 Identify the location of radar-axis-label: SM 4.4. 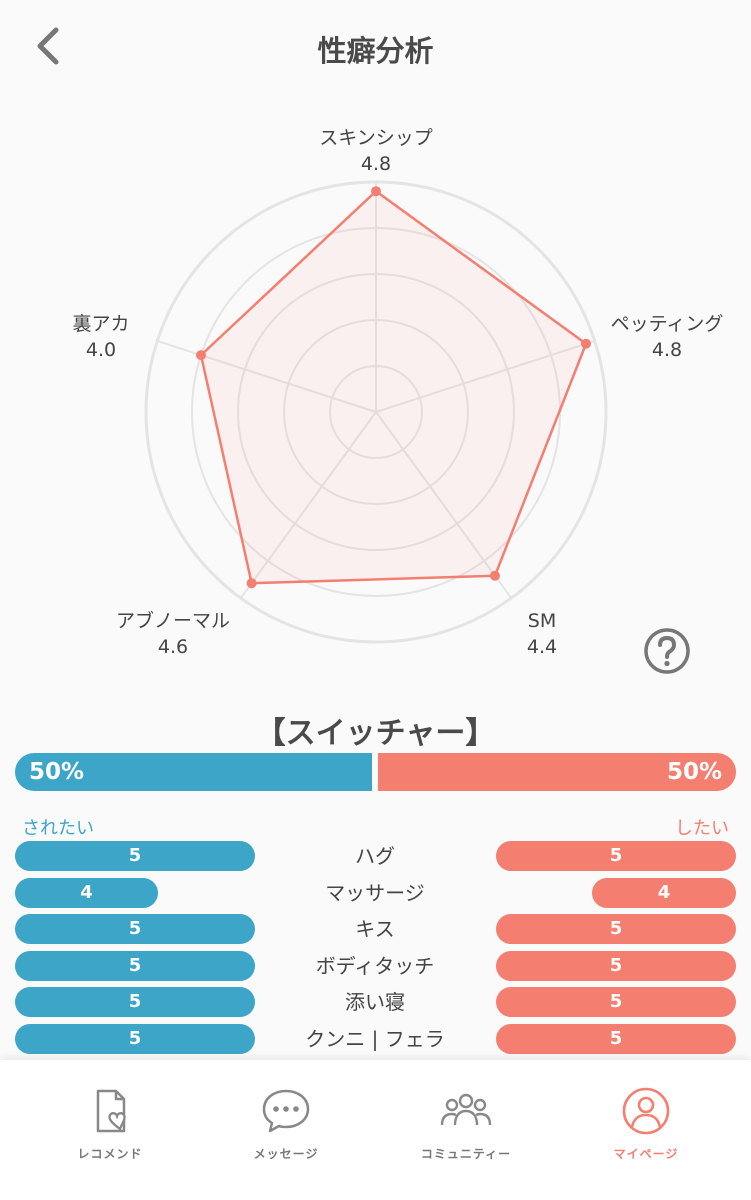
(542, 634).